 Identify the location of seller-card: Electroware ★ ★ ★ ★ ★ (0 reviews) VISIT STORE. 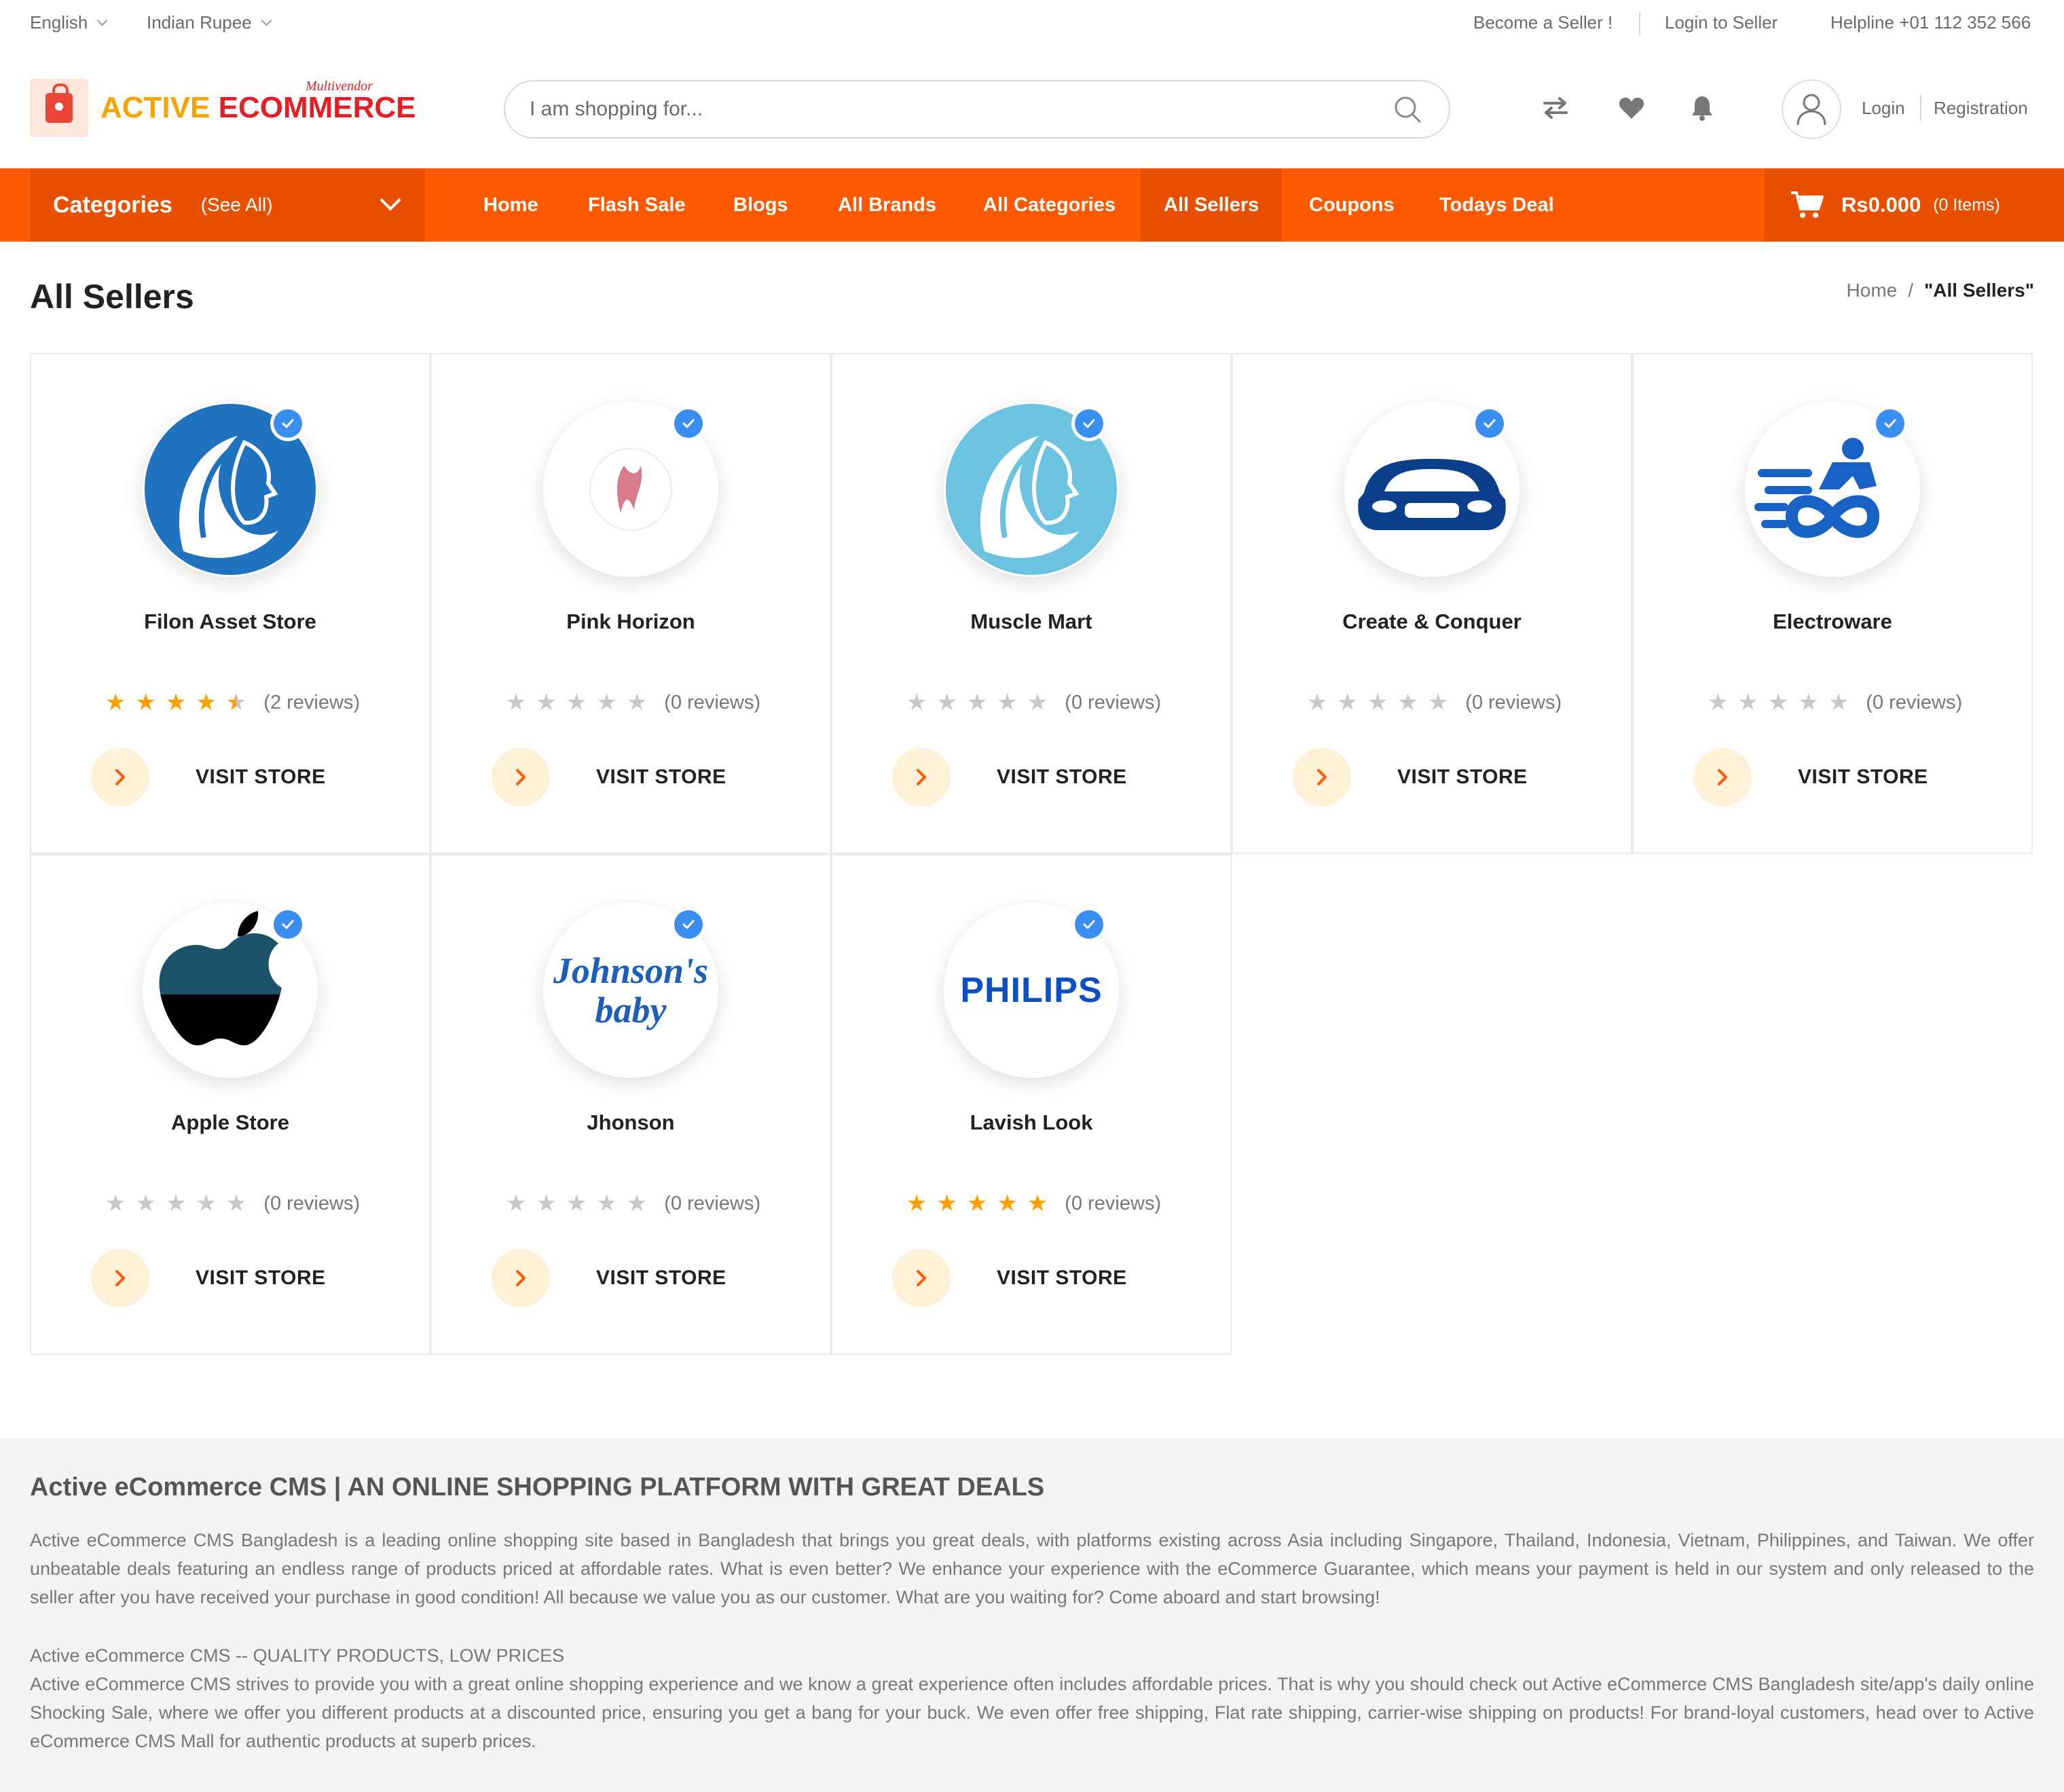
(1832, 603).